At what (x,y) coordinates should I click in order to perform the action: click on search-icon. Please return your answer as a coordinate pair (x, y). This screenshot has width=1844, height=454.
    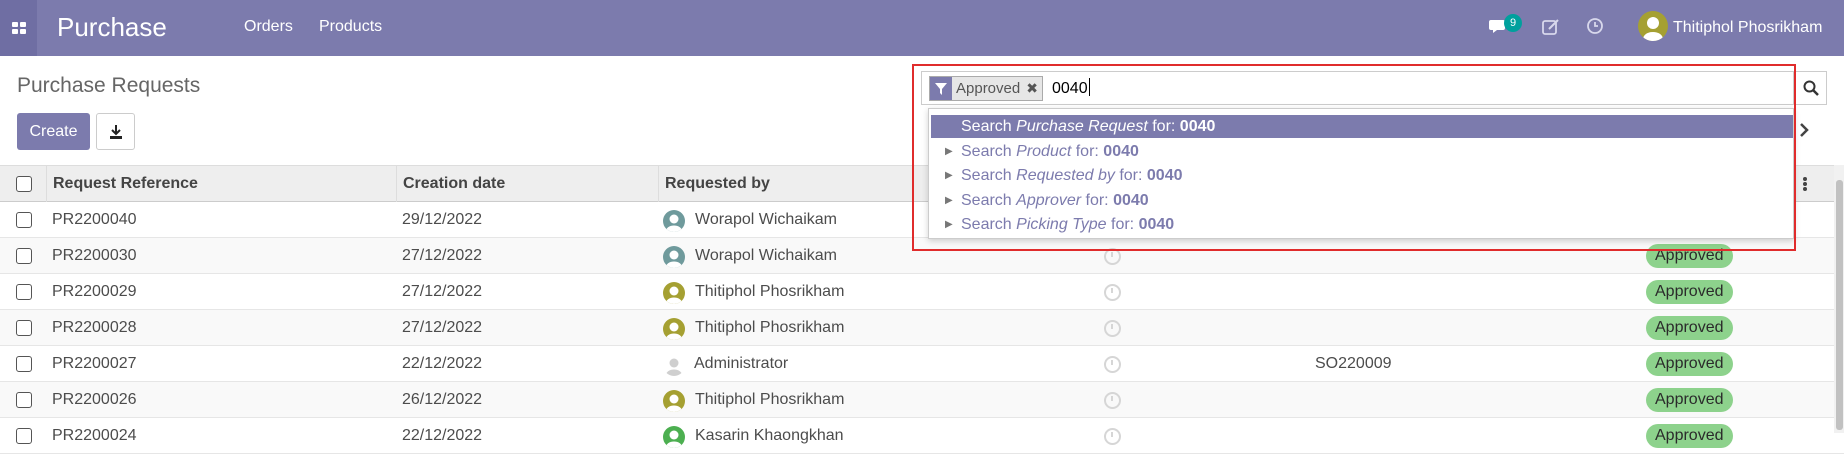
    Looking at the image, I should click on (1811, 88).